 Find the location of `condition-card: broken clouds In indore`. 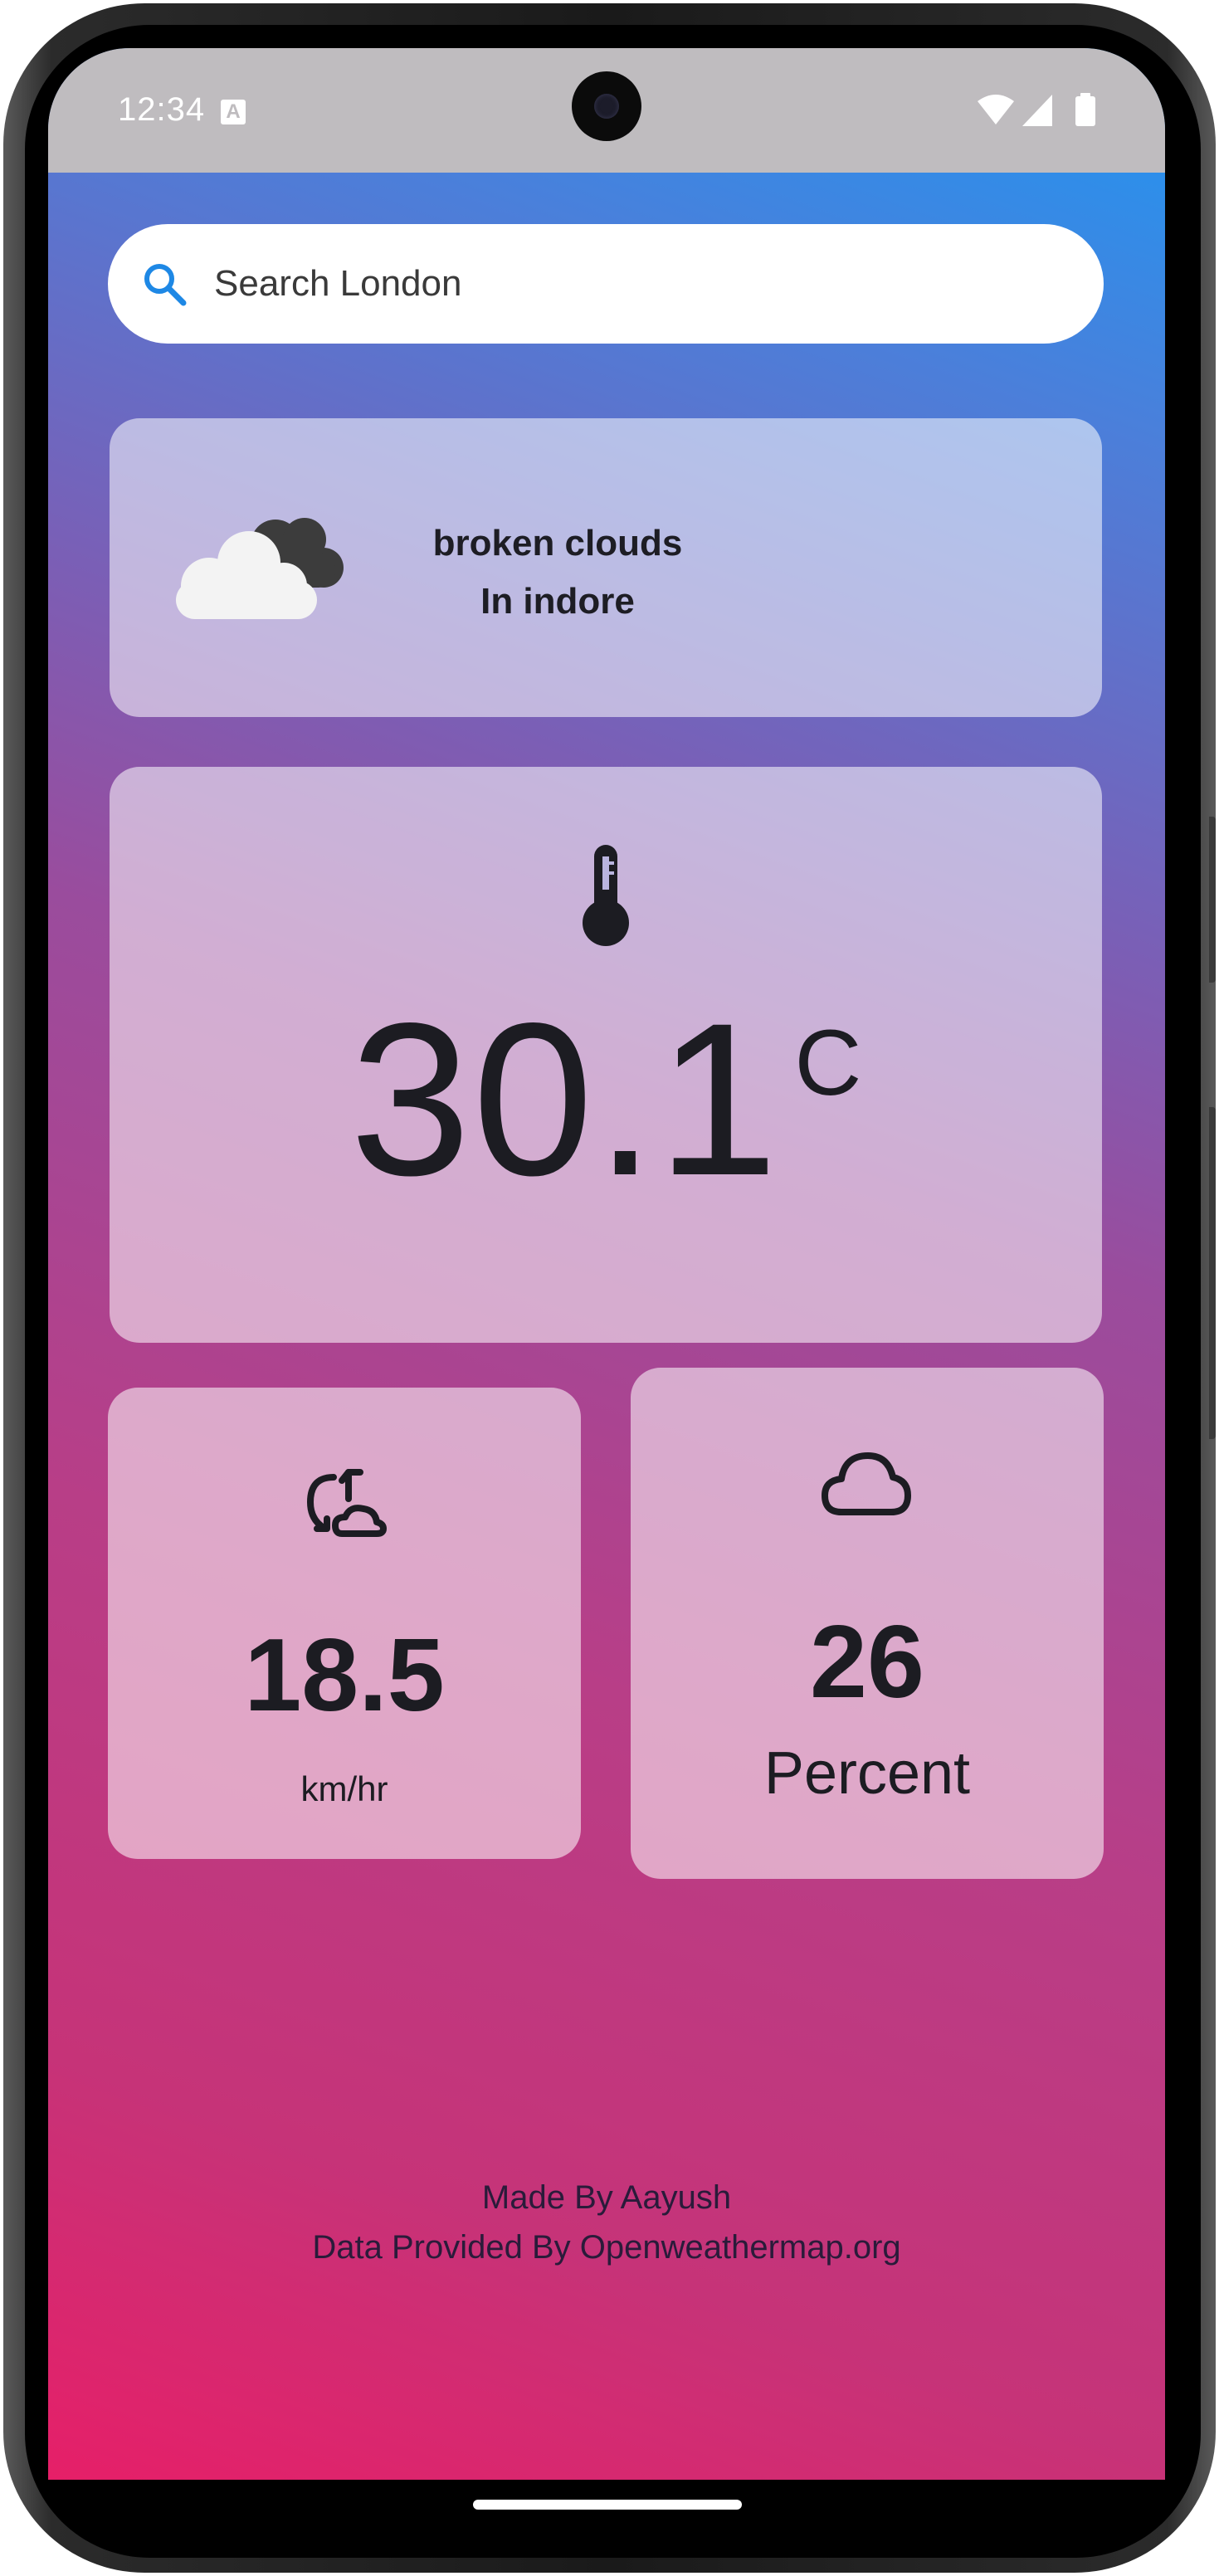

condition-card: broken clouds In indore is located at coordinates (606, 568).